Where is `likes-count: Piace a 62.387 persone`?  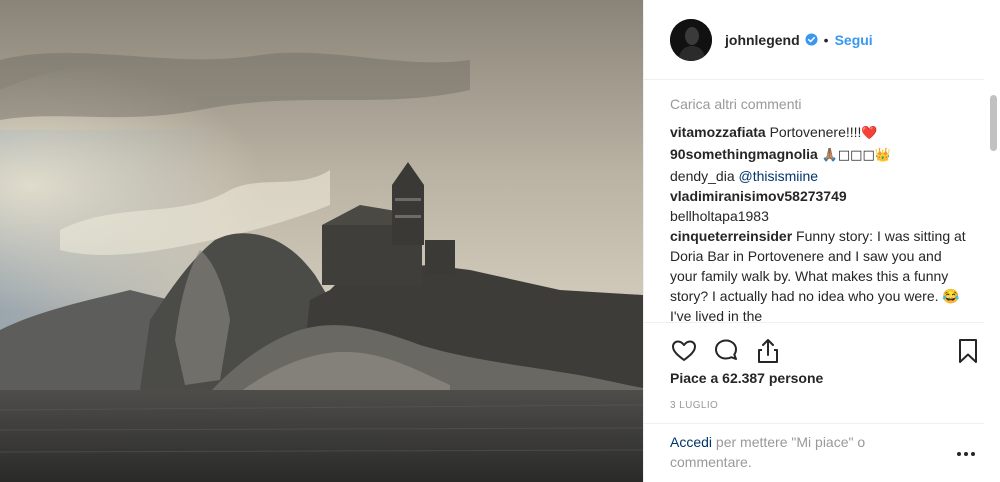
likes-count: Piace a 62.387 persone is located at coordinates (746, 378).